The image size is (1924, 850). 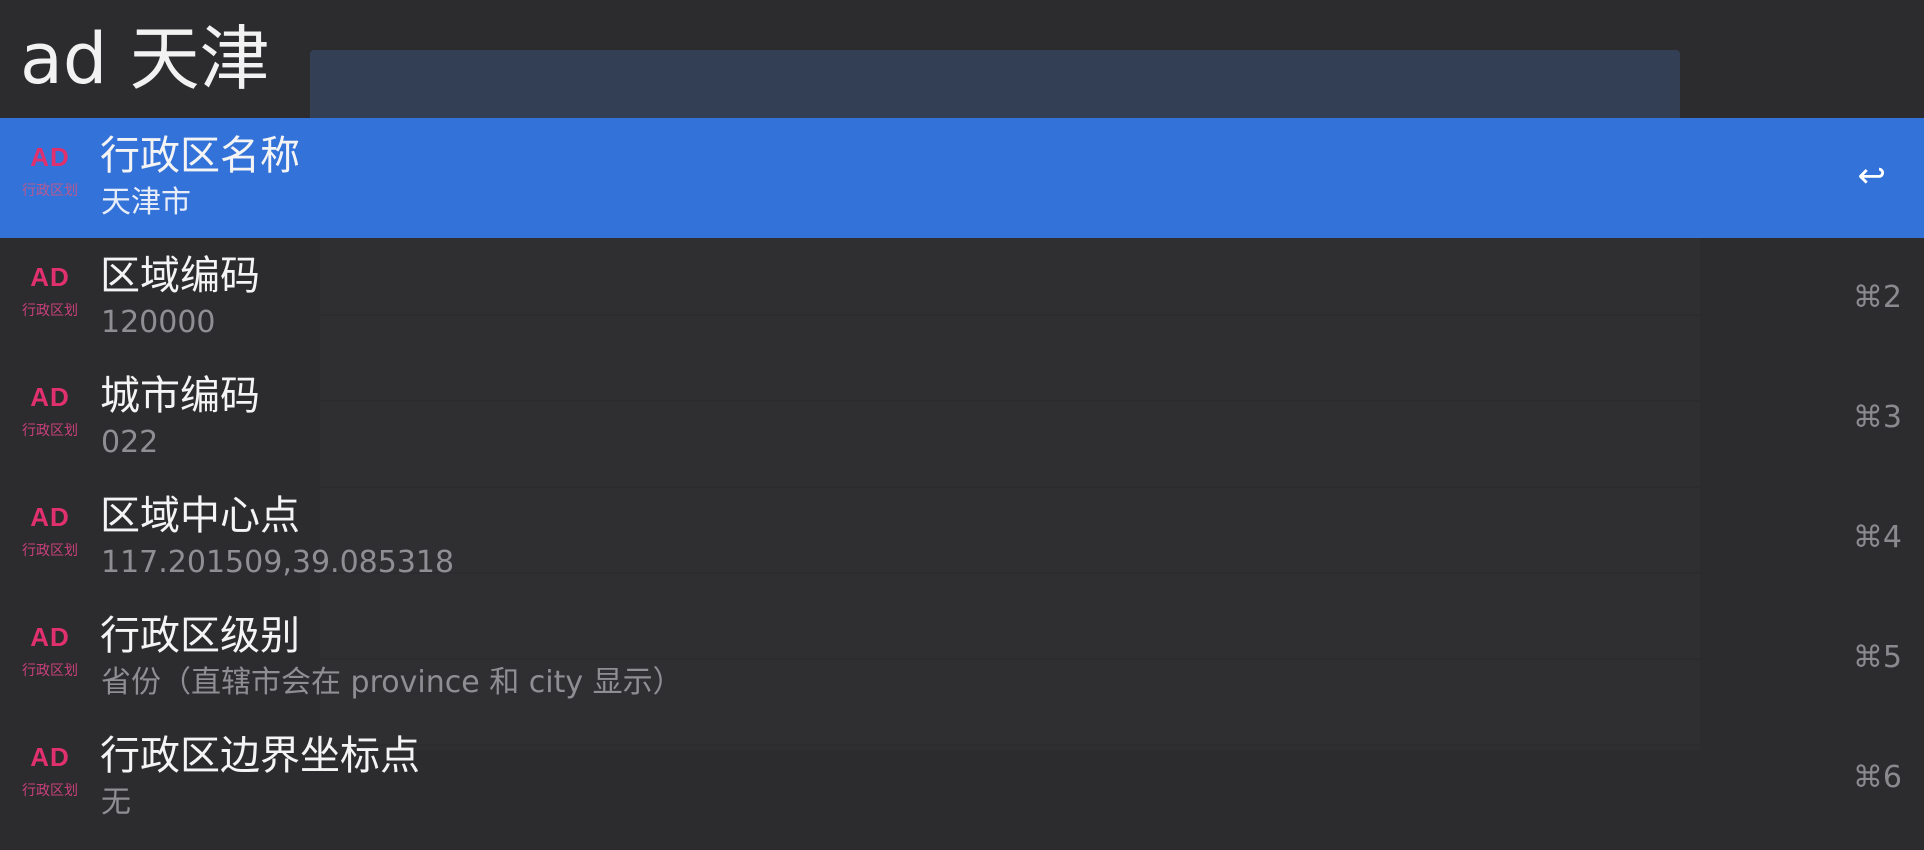 I want to click on result-shortcut: ⌘3, so click(x=1877, y=417).